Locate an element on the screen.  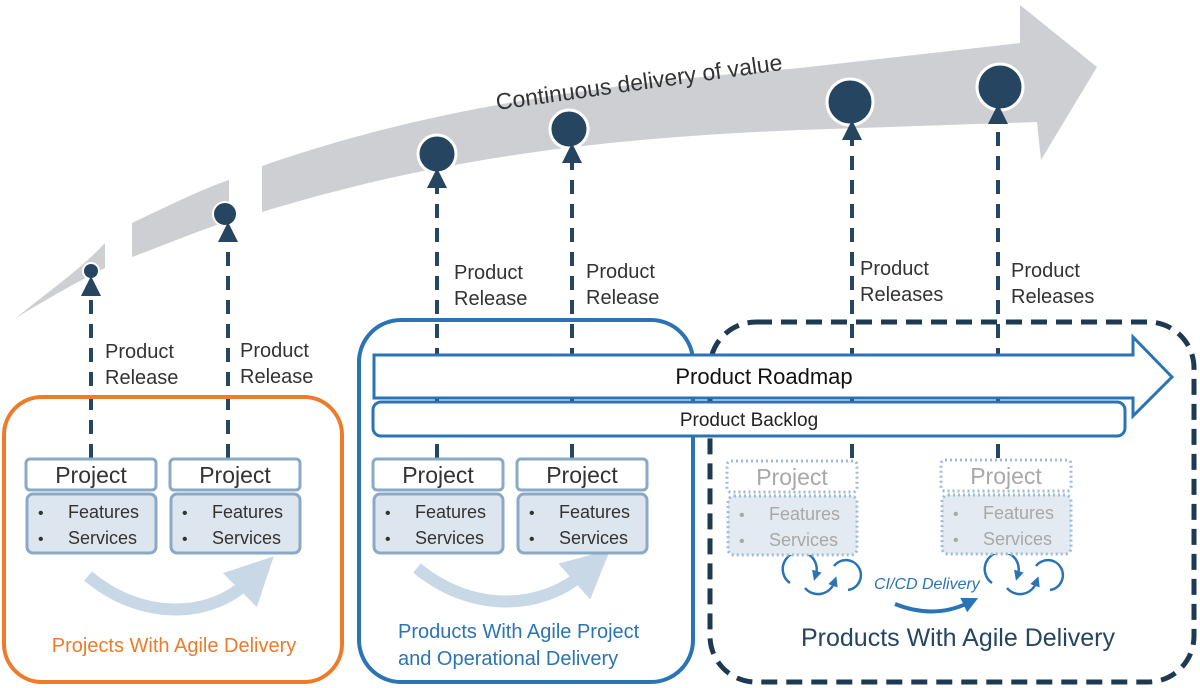
product-backlog: Product Backlog is located at coordinates (749, 419).